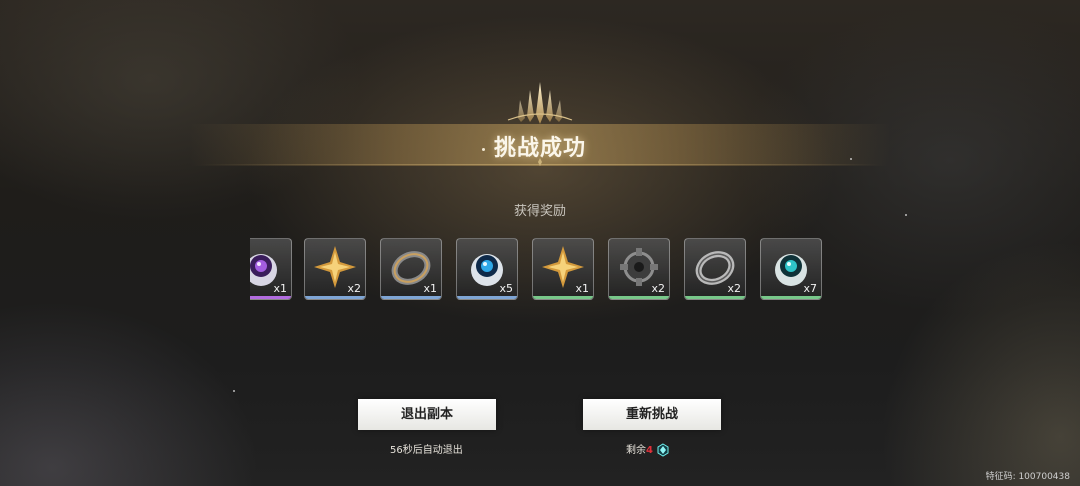 The width and height of the screenshot is (1080, 486). I want to click on background-glow-left, so click(130, 393).